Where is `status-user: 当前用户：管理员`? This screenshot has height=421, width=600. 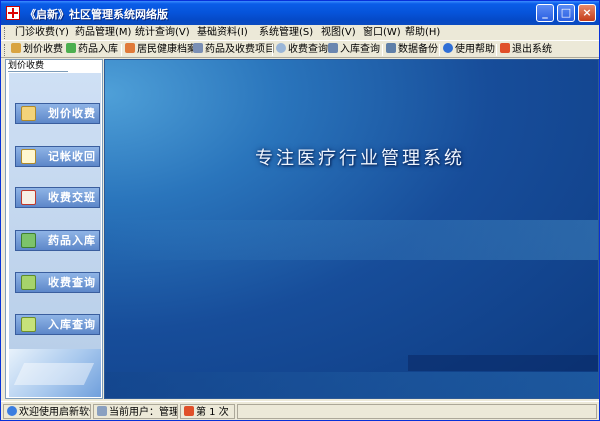 status-user: 当前用户：管理员 is located at coordinates (135, 411).